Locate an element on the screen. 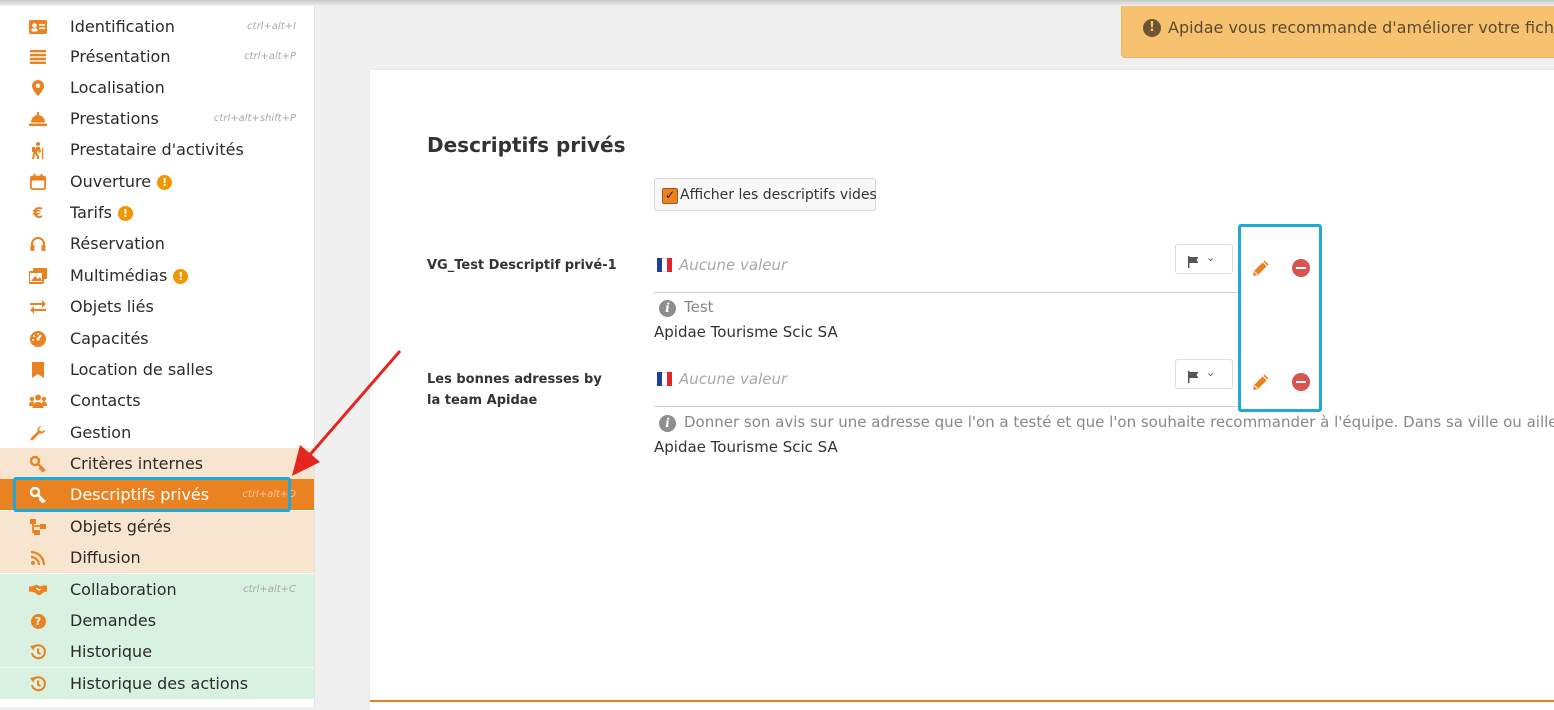 The height and width of the screenshot is (710, 1554). annotation-arrow is located at coordinates (347, 413).